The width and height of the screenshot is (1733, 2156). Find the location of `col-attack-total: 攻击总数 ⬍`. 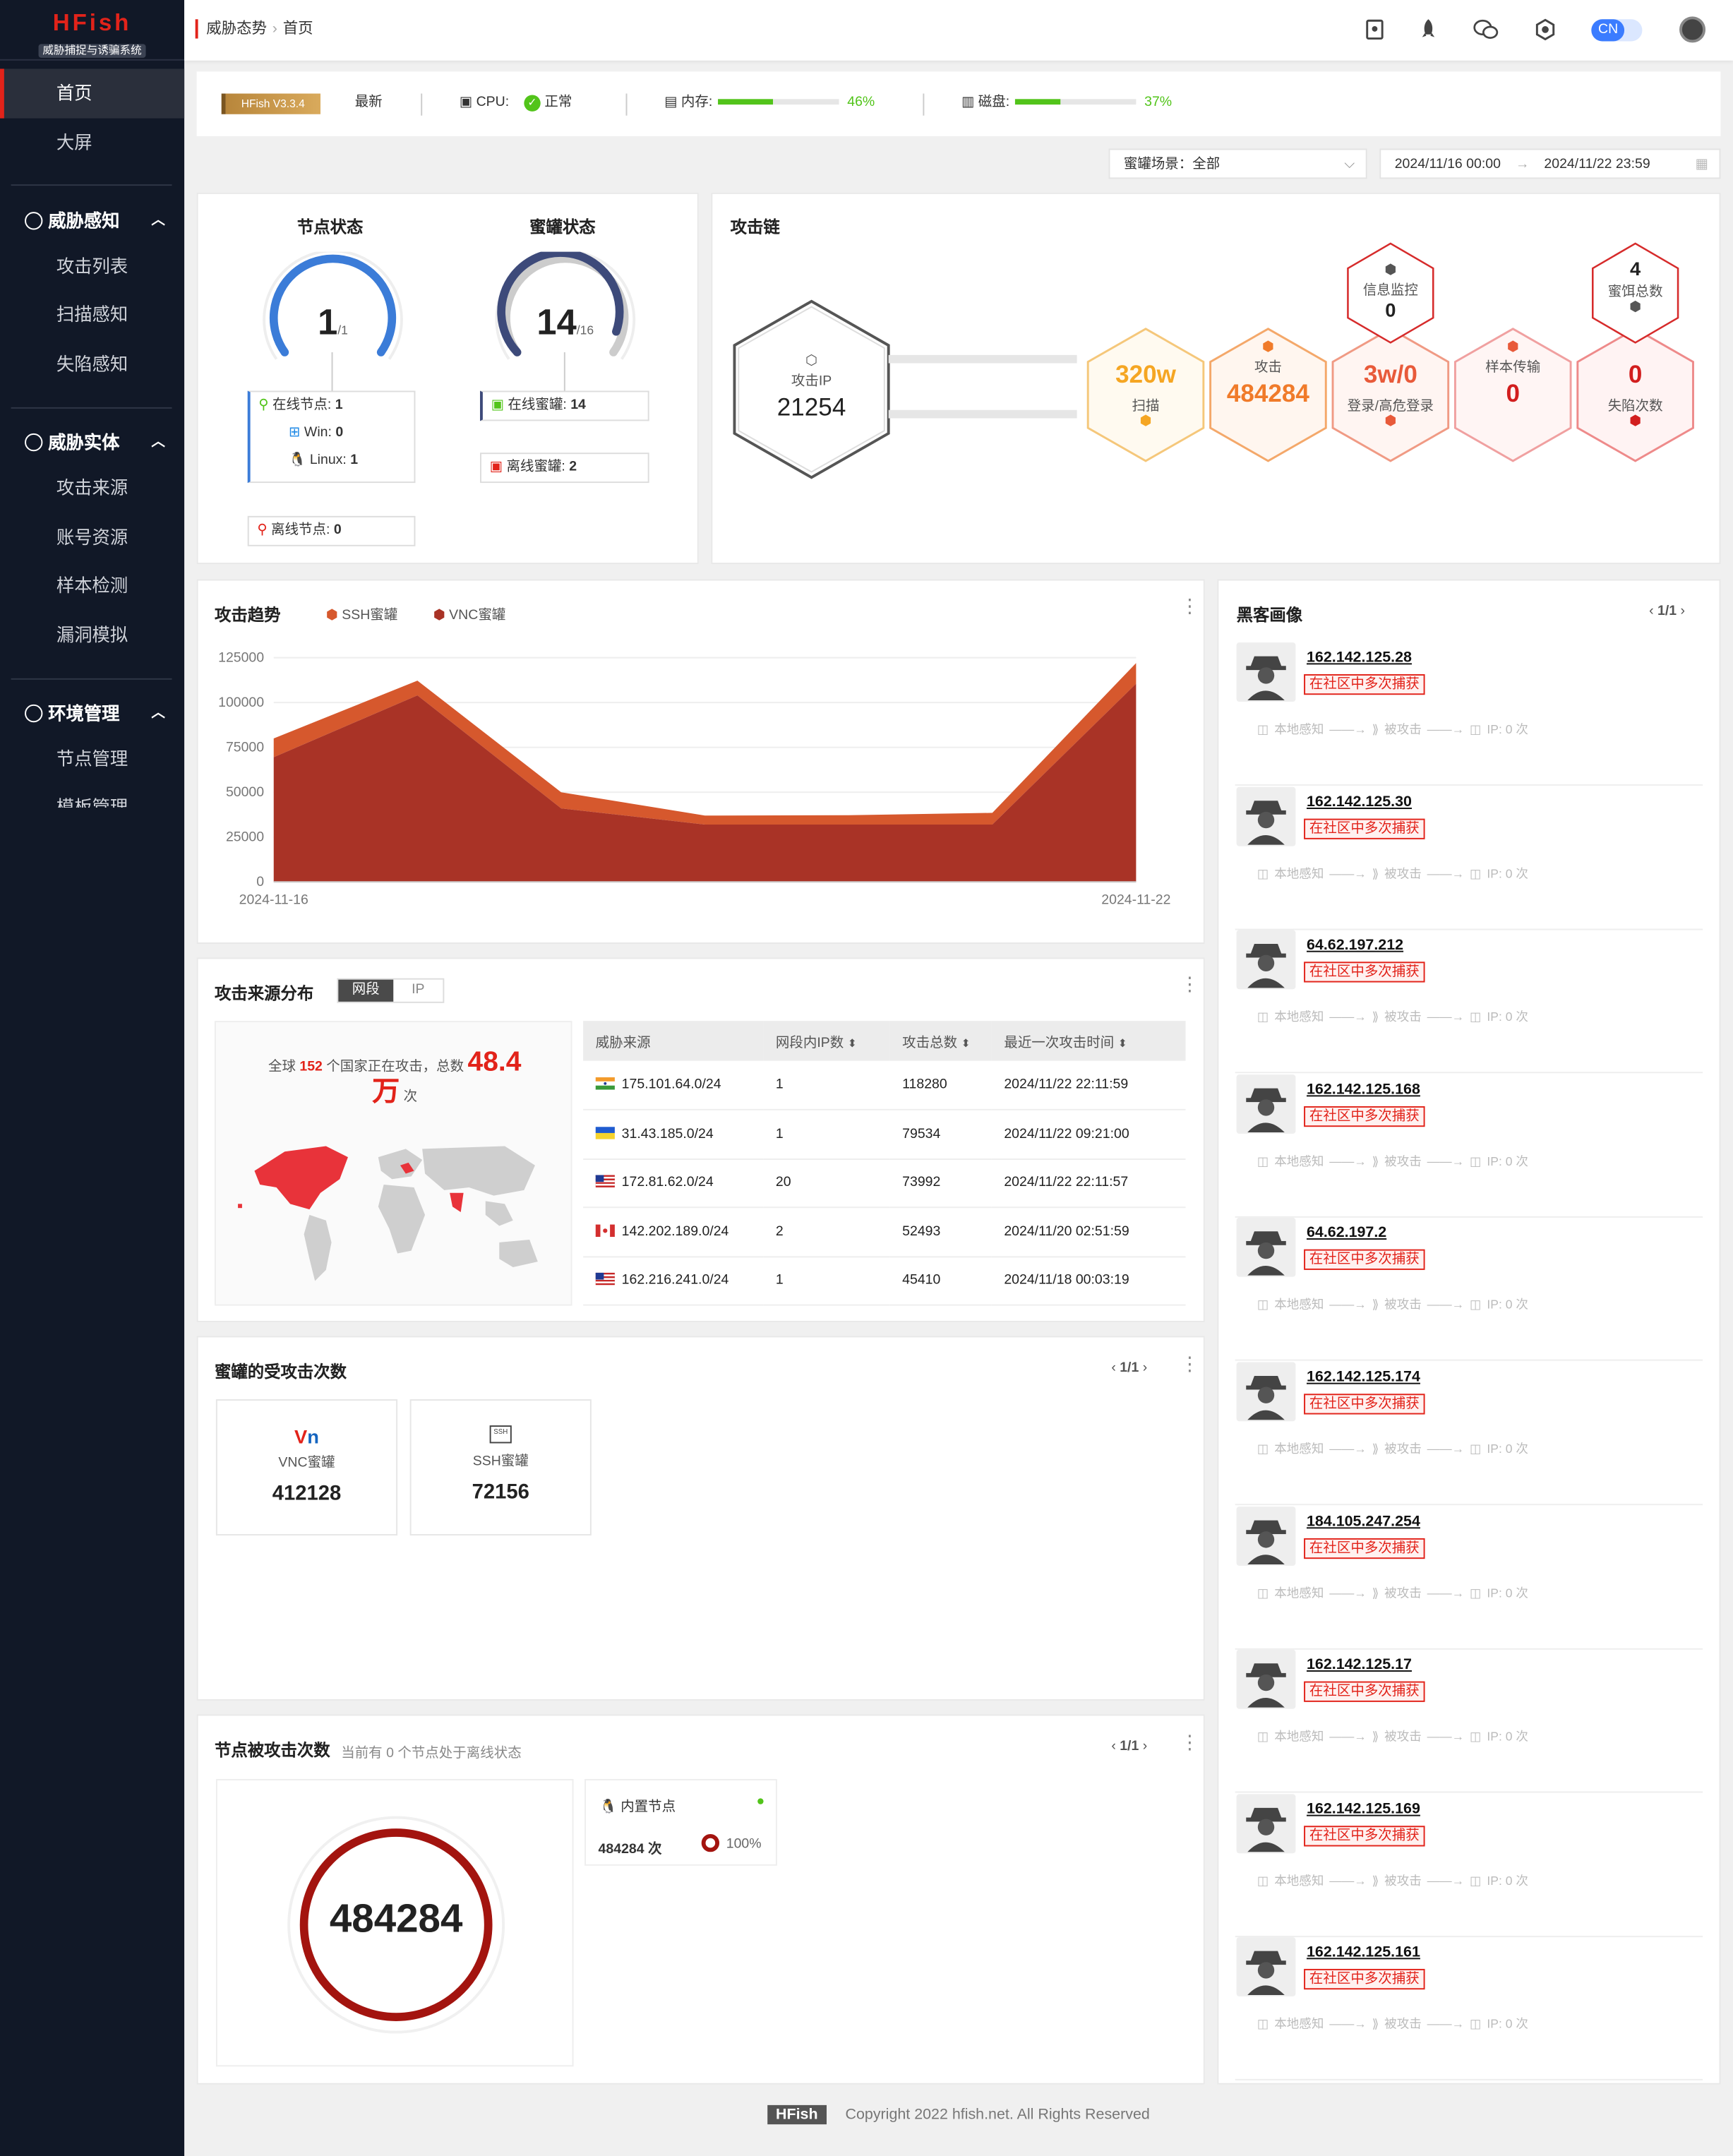

col-attack-total: 攻击总数 ⬍ is located at coordinates (940, 1041).